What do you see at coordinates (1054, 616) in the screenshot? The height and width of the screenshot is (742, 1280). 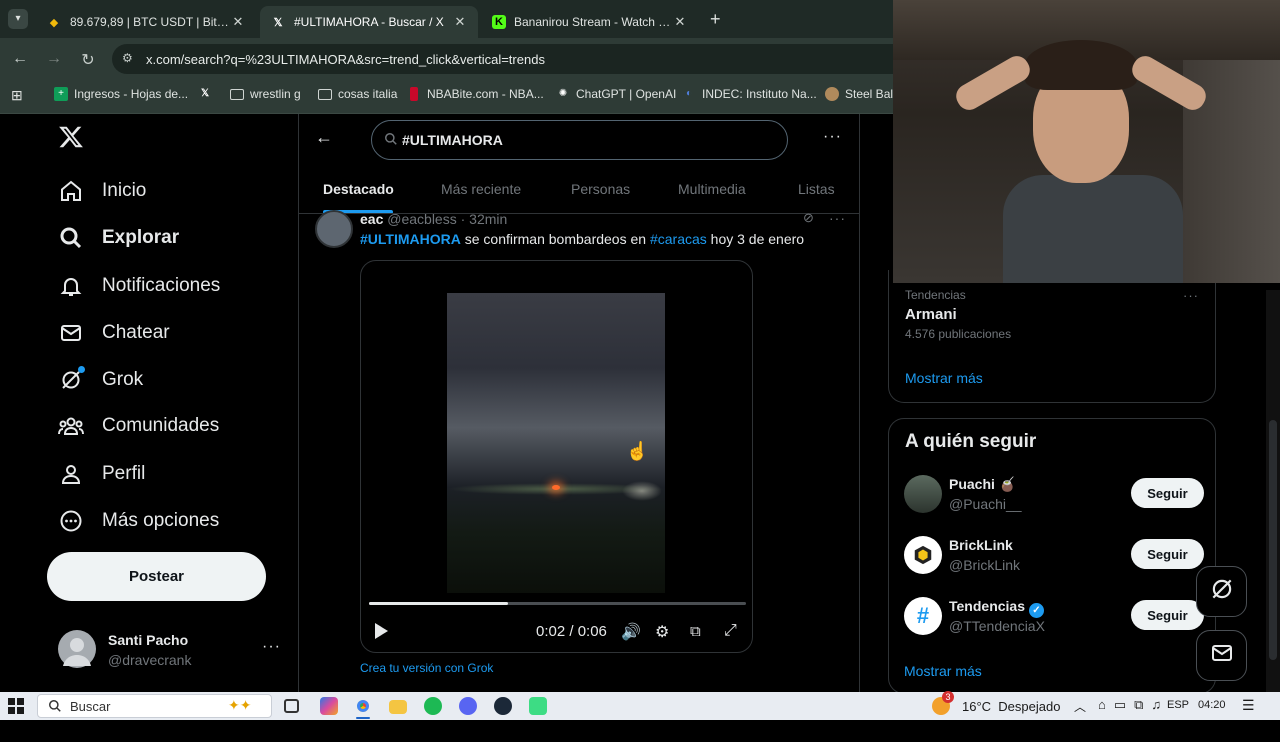 I see `follow-row-tendencias: # Tendencias ✓ @TTendenciaX Seguir` at bounding box center [1054, 616].